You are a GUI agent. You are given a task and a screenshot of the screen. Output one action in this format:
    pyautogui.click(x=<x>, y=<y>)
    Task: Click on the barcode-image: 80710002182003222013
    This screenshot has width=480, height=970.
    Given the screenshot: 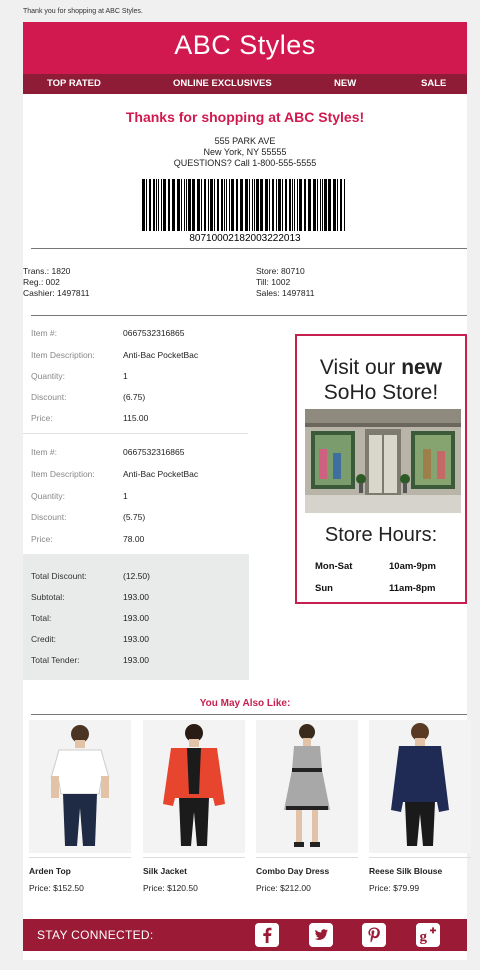 What is the action you would take?
    pyautogui.click(x=243, y=211)
    